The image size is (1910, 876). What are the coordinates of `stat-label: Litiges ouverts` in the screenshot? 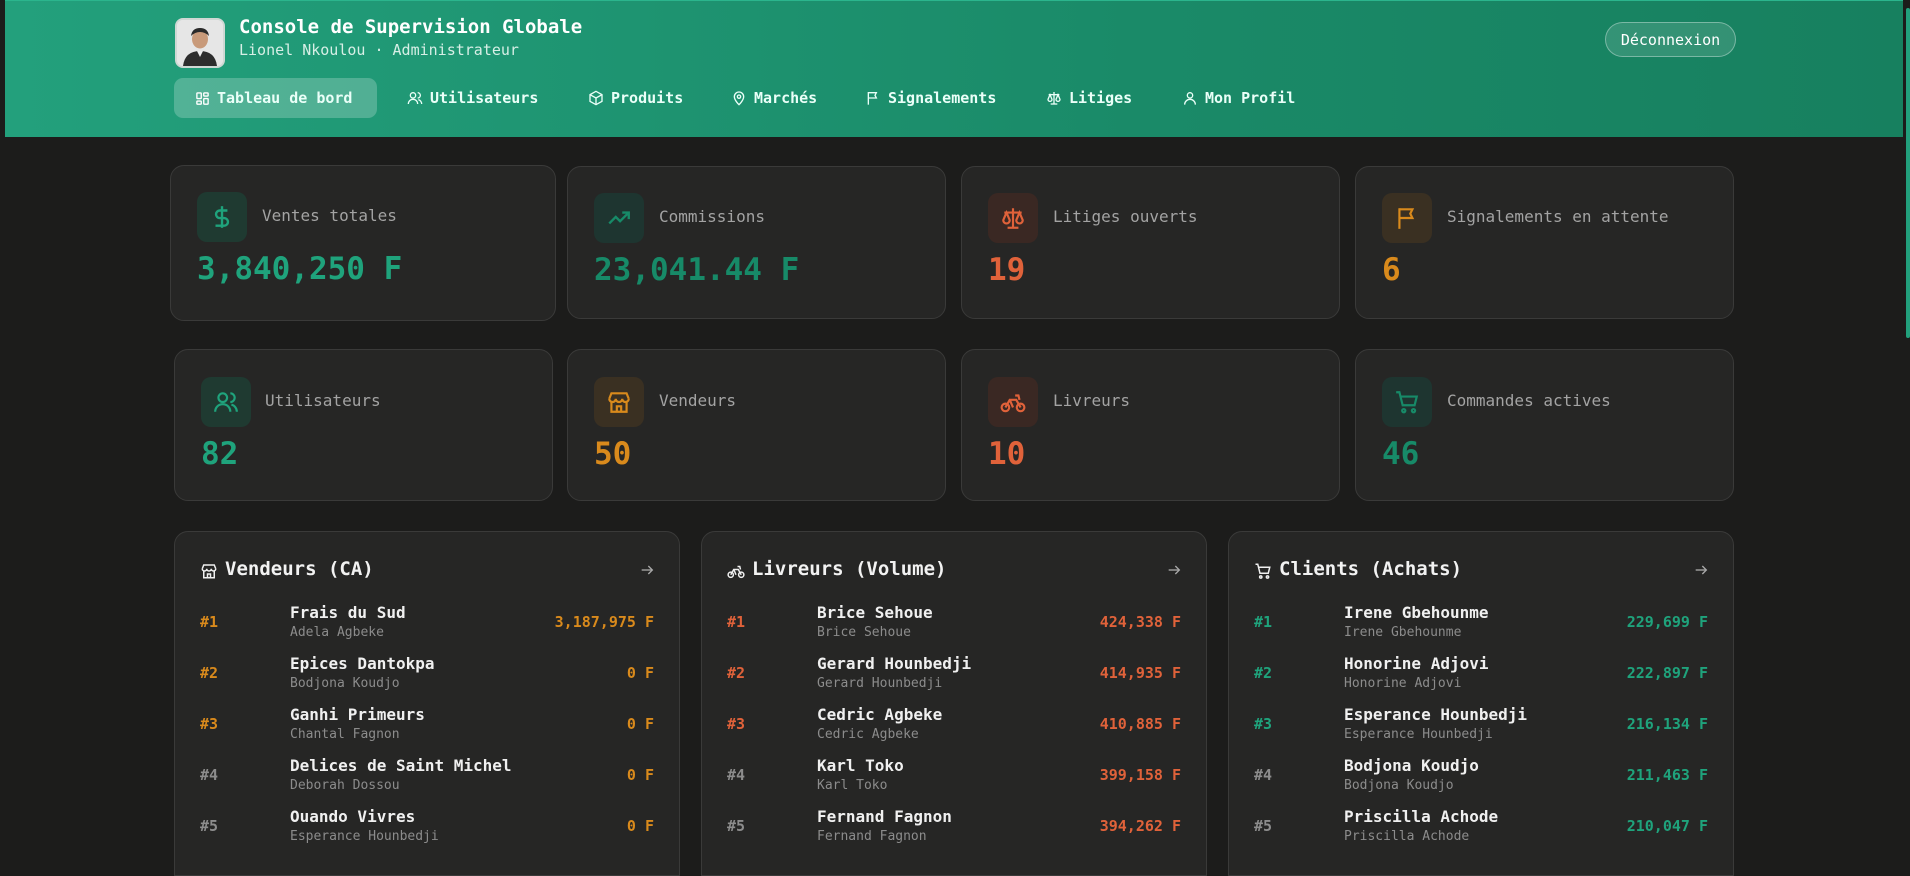 It's located at (1125, 216).